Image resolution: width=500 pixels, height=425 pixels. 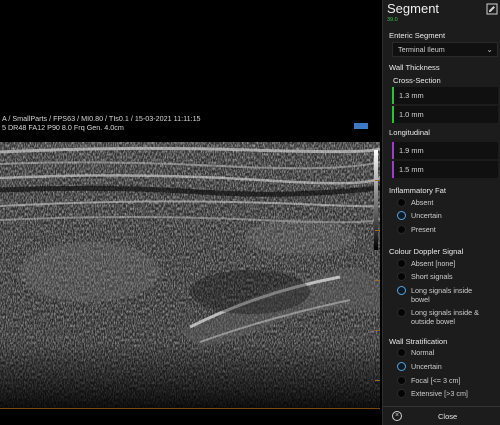 What do you see at coordinates (432, 276) in the screenshot?
I see `radio-label: Short signals` at bounding box center [432, 276].